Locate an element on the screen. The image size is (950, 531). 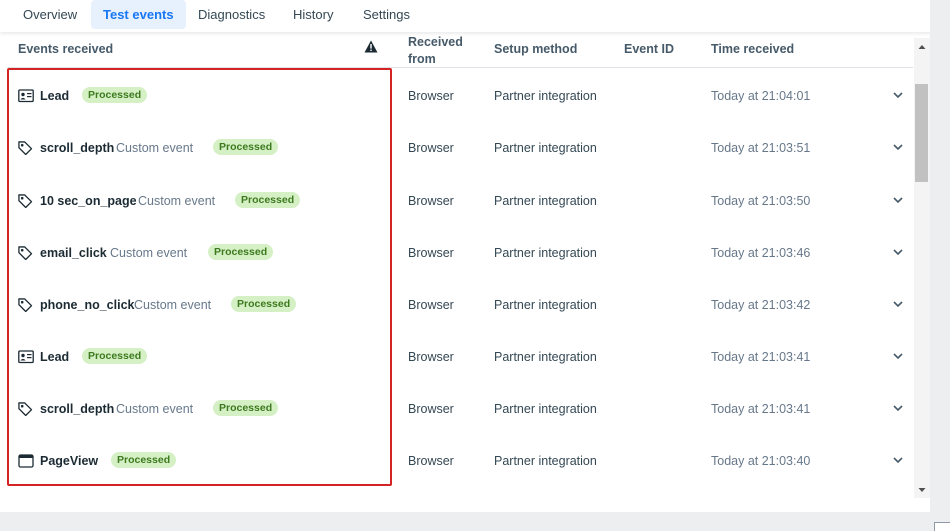
time-received: Today at 21:03:51 is located at coordinates (761, 148).